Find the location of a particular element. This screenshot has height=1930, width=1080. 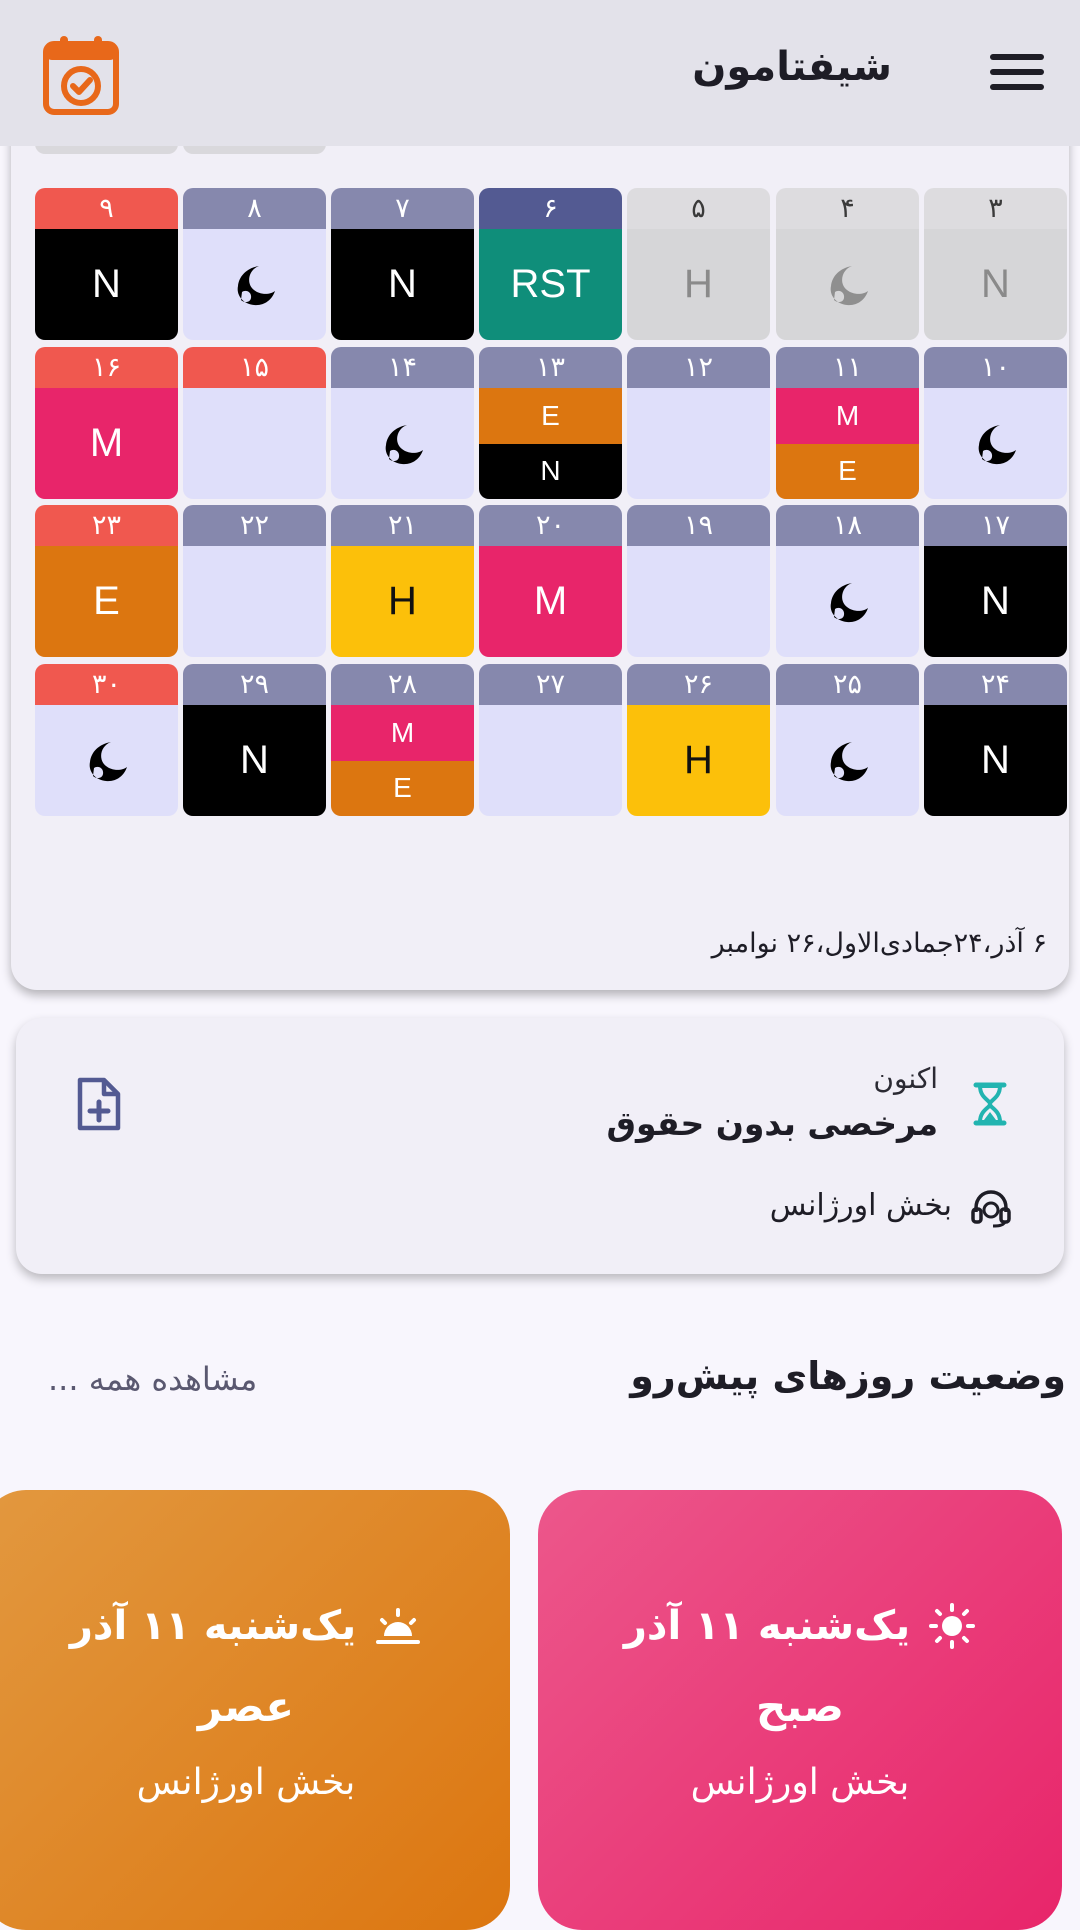

calendar-day-cell: ۱۴ is located at coordinates (402, 423).